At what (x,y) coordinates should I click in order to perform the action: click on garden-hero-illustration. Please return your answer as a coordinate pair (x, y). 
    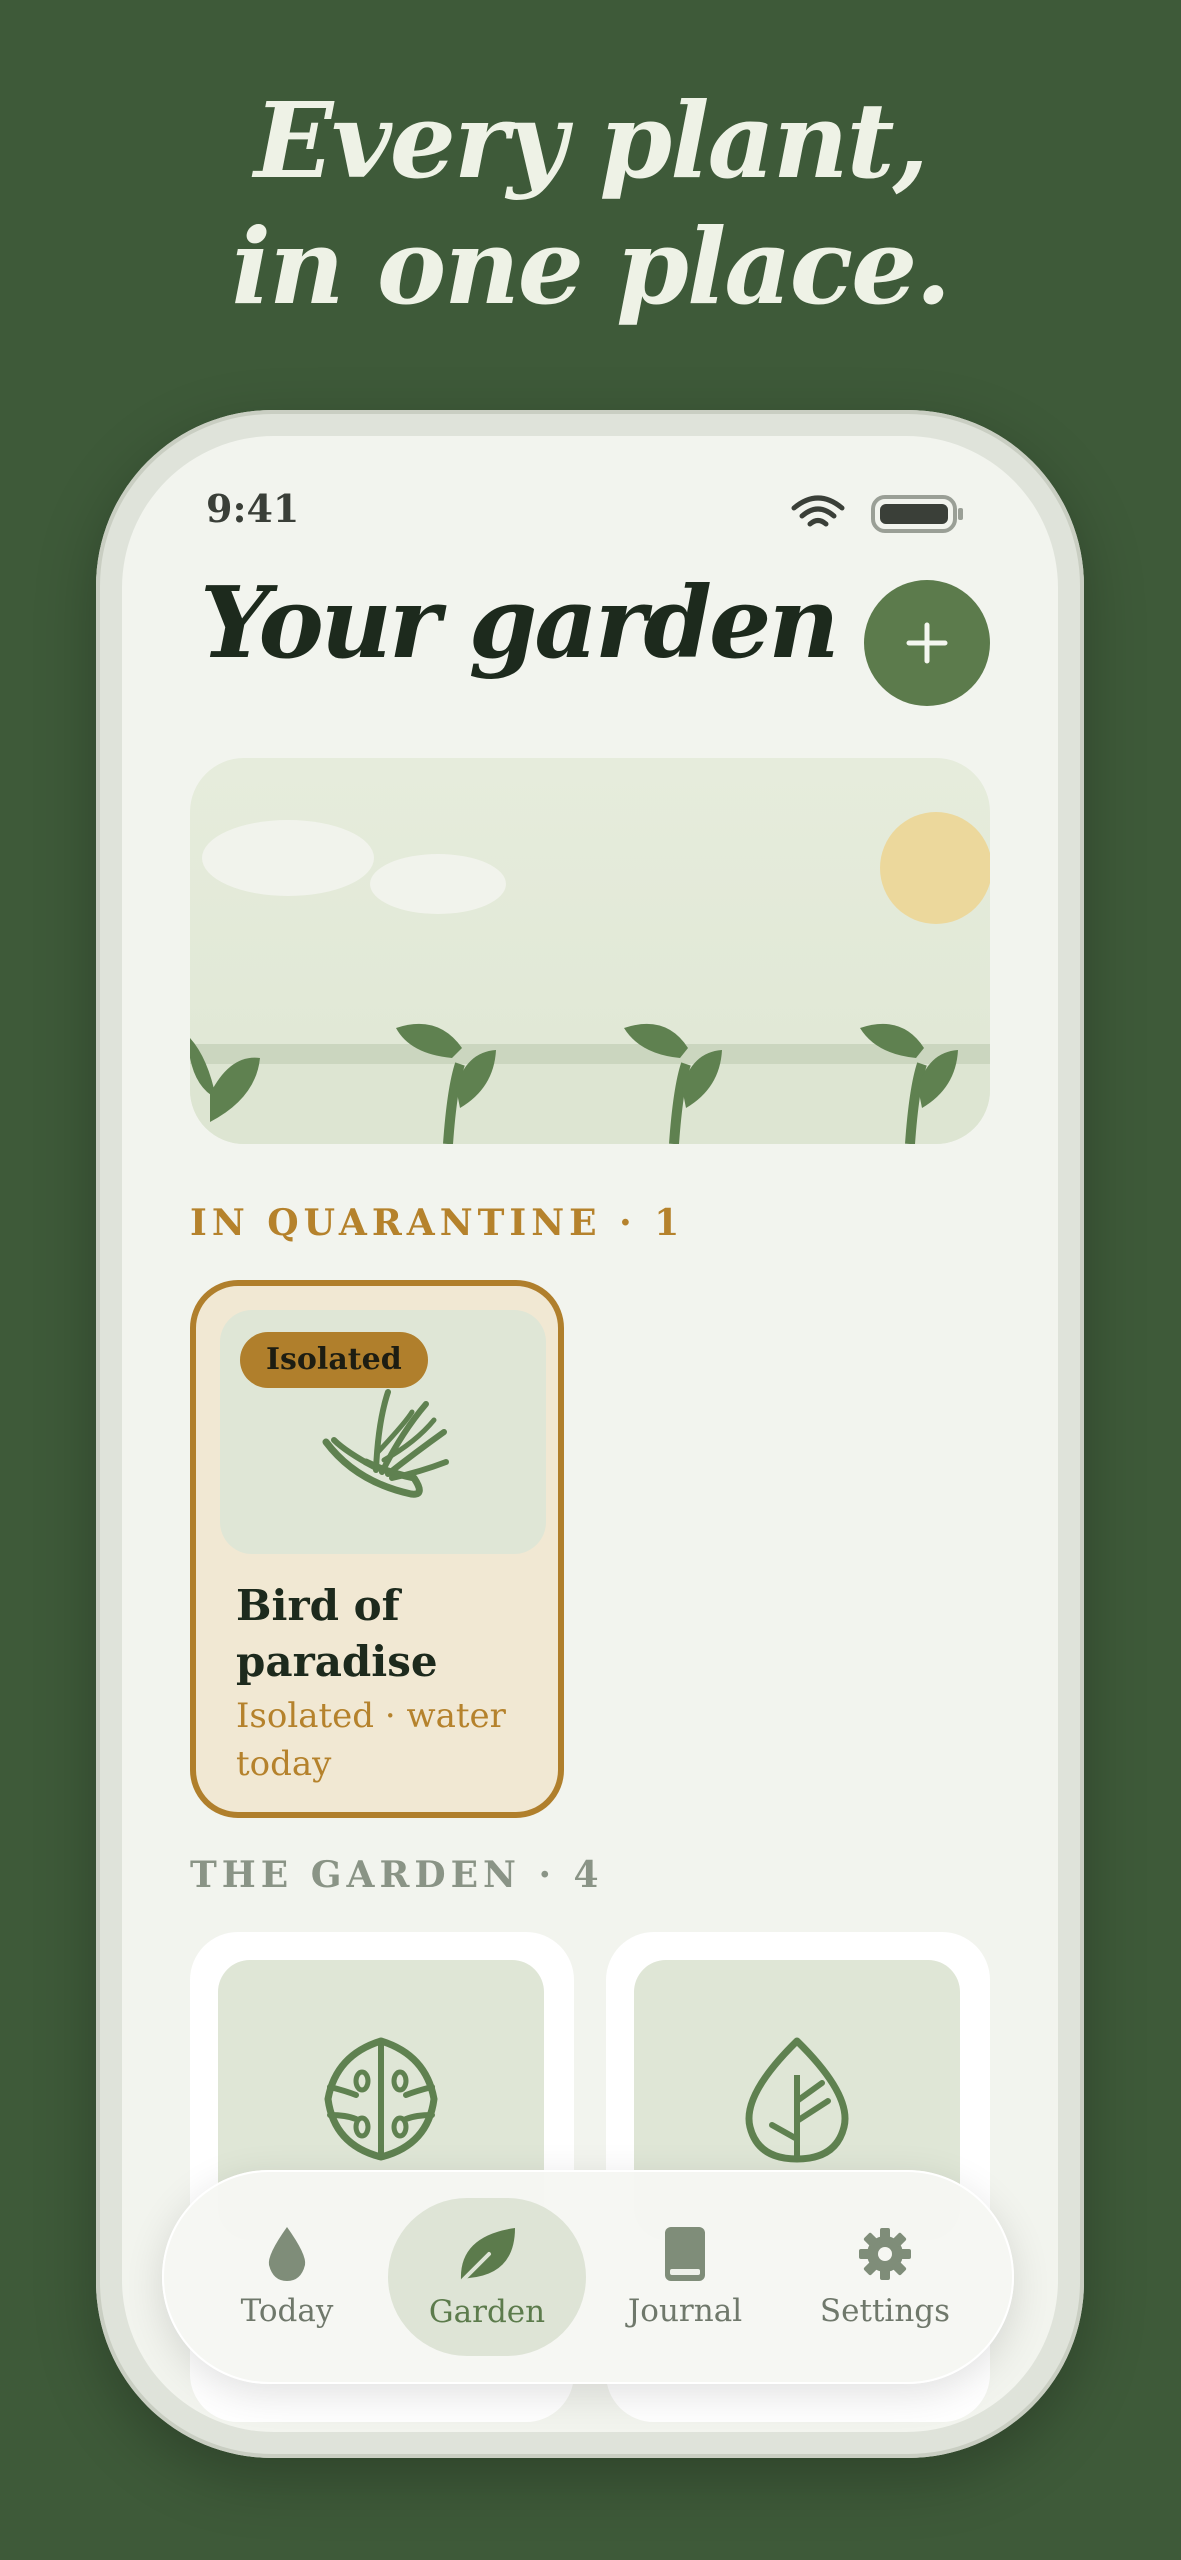
    Looking at the image, I should click on (590, 951).